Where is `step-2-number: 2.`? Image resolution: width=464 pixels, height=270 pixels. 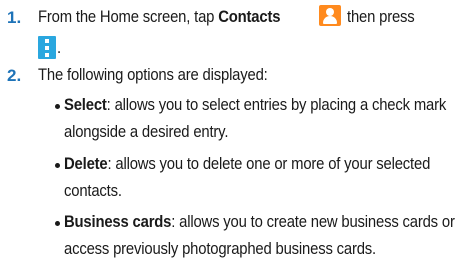 step-2-number: 2. is located at coordinates (14, 75).